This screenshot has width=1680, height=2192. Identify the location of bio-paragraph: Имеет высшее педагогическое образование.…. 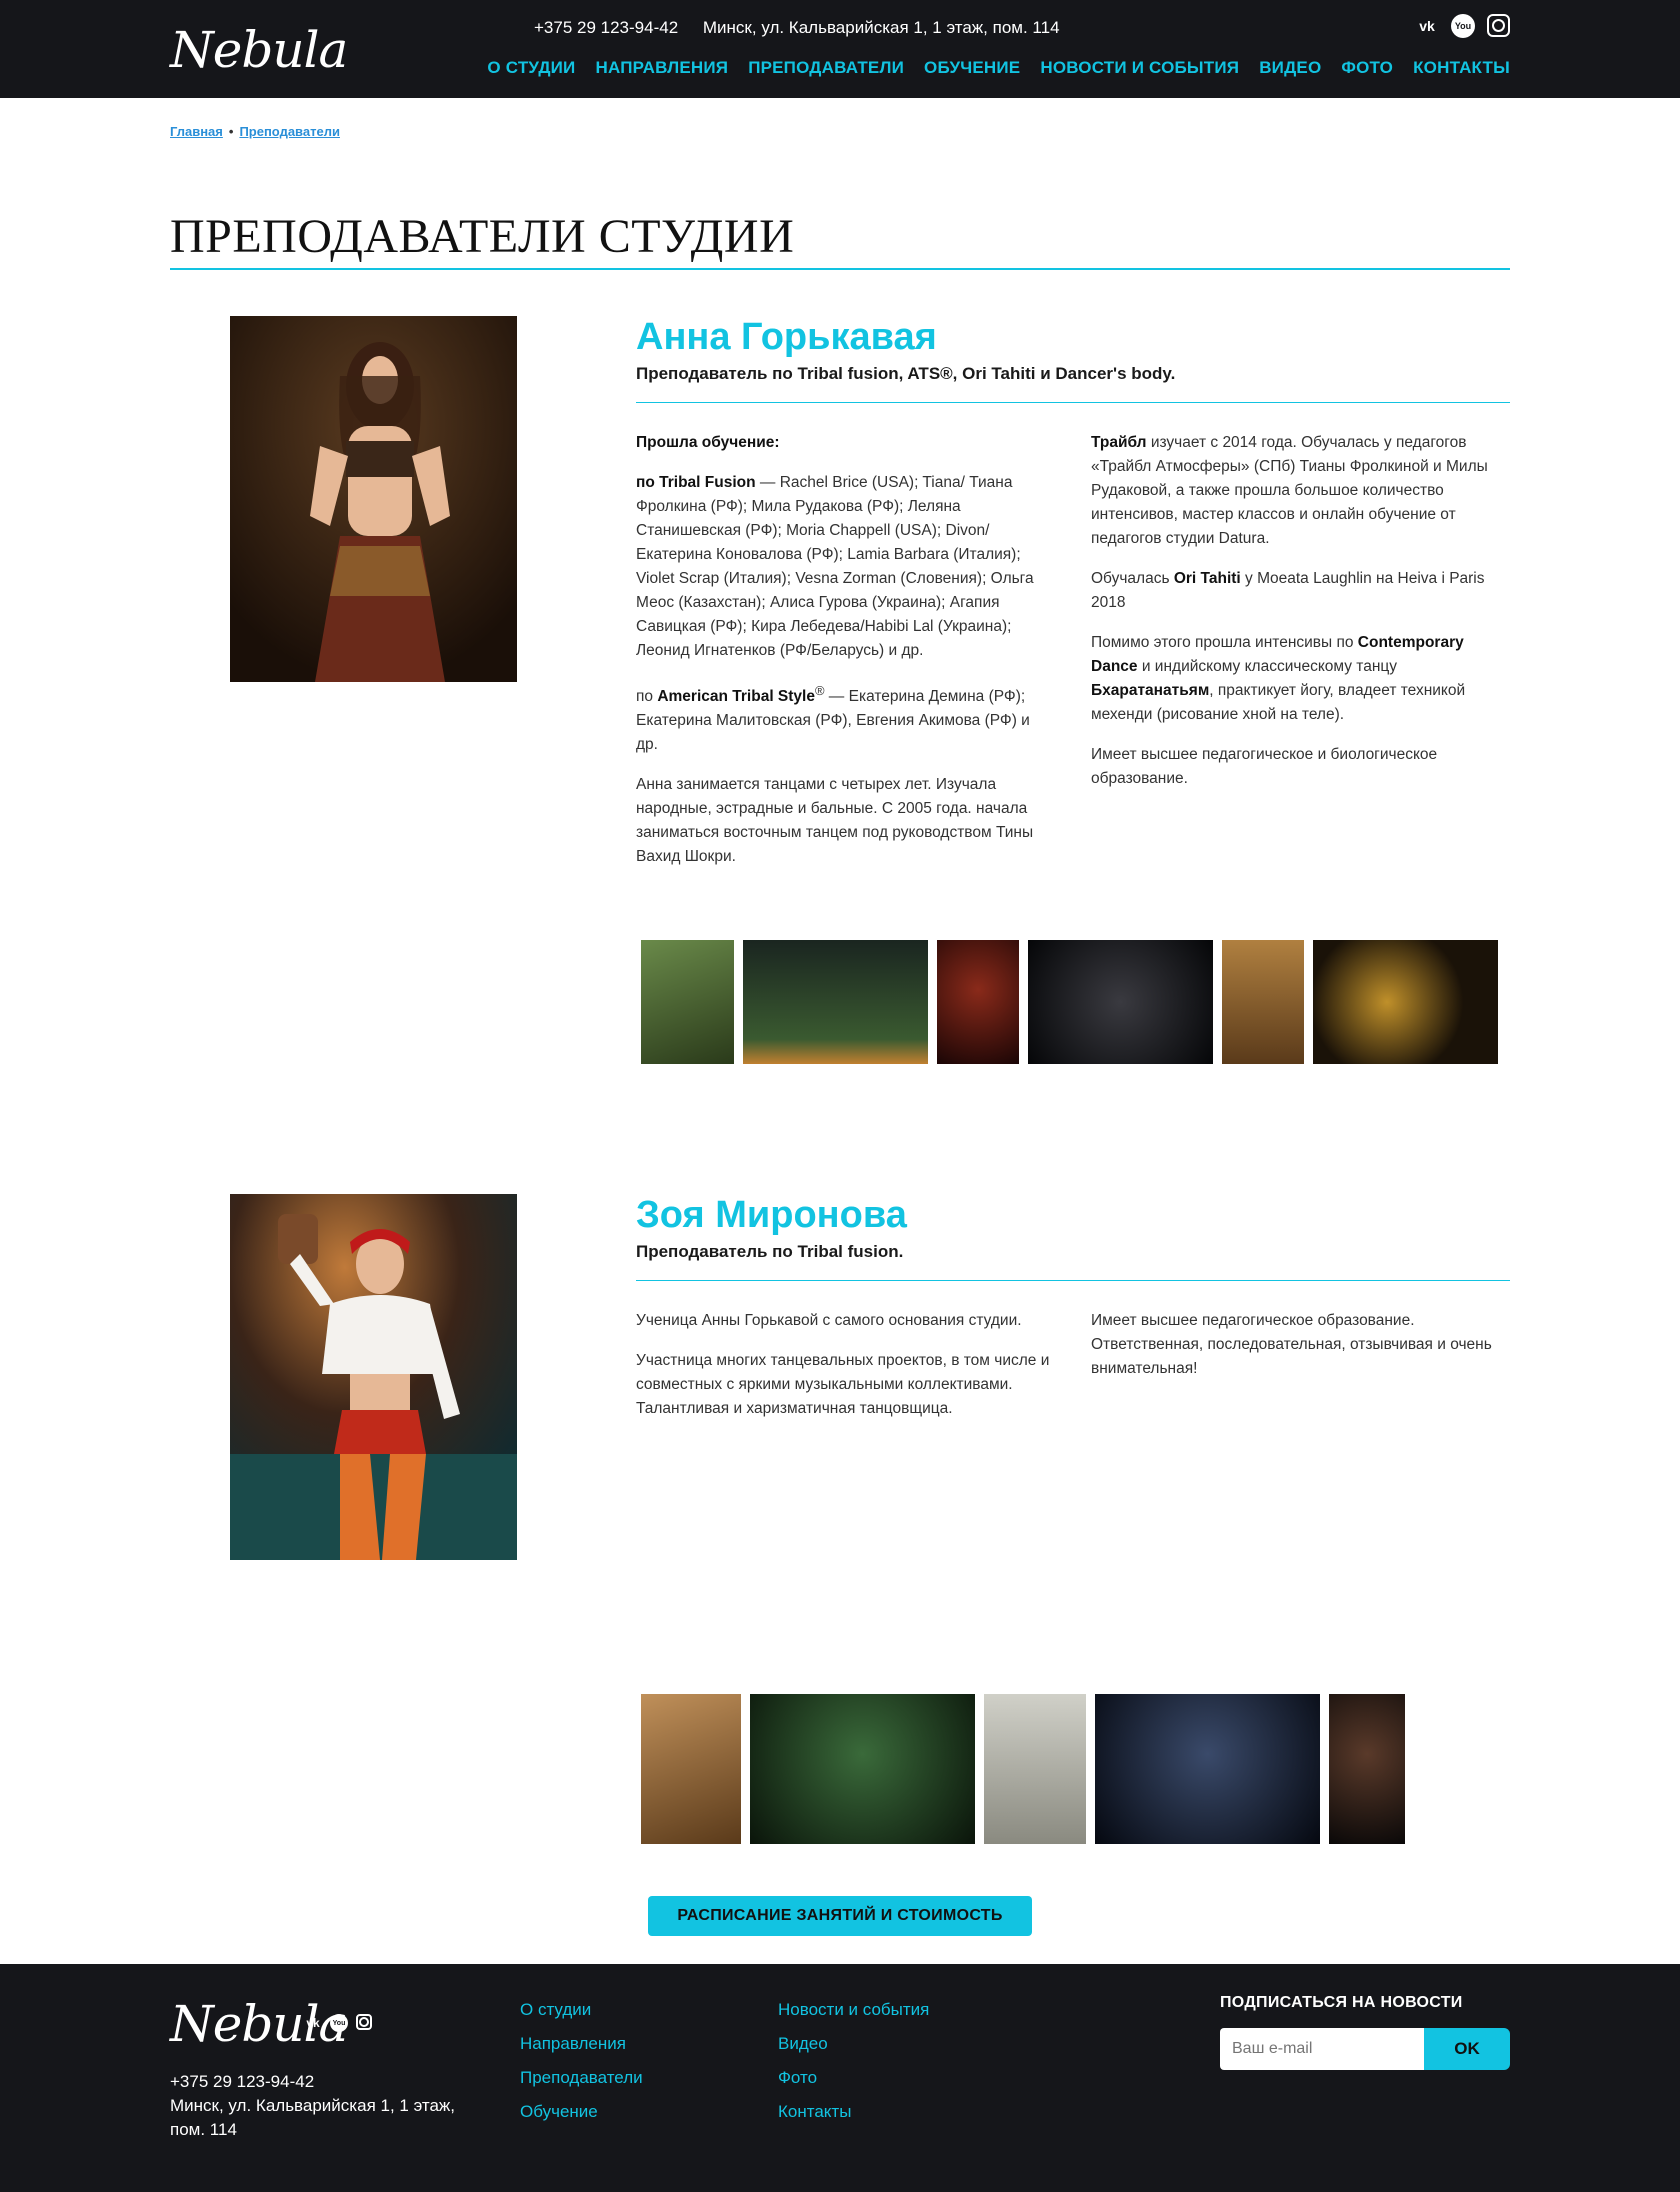
(1291, 1344).